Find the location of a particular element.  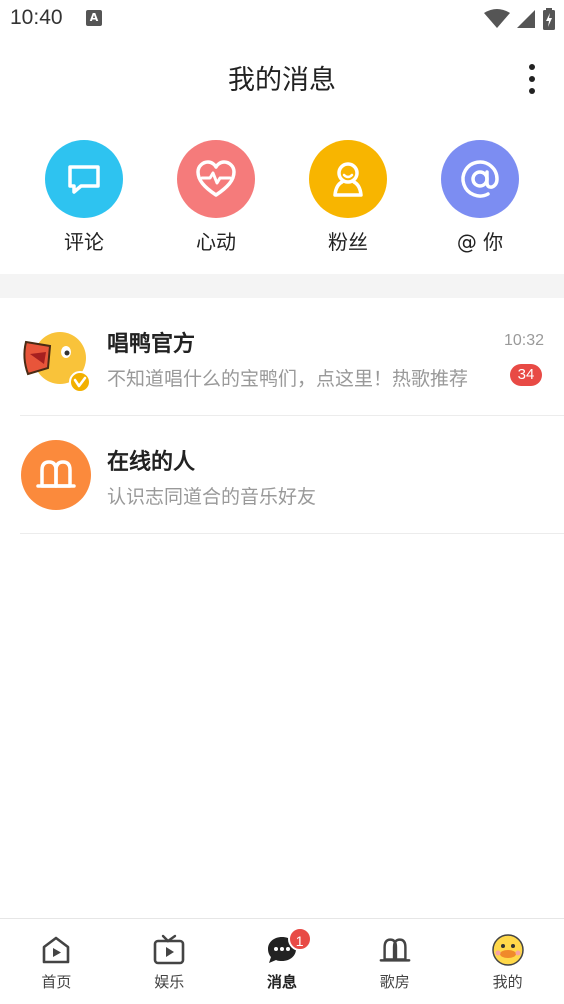

quick-action-comments: 评论 is located at coordinates (84, 197).